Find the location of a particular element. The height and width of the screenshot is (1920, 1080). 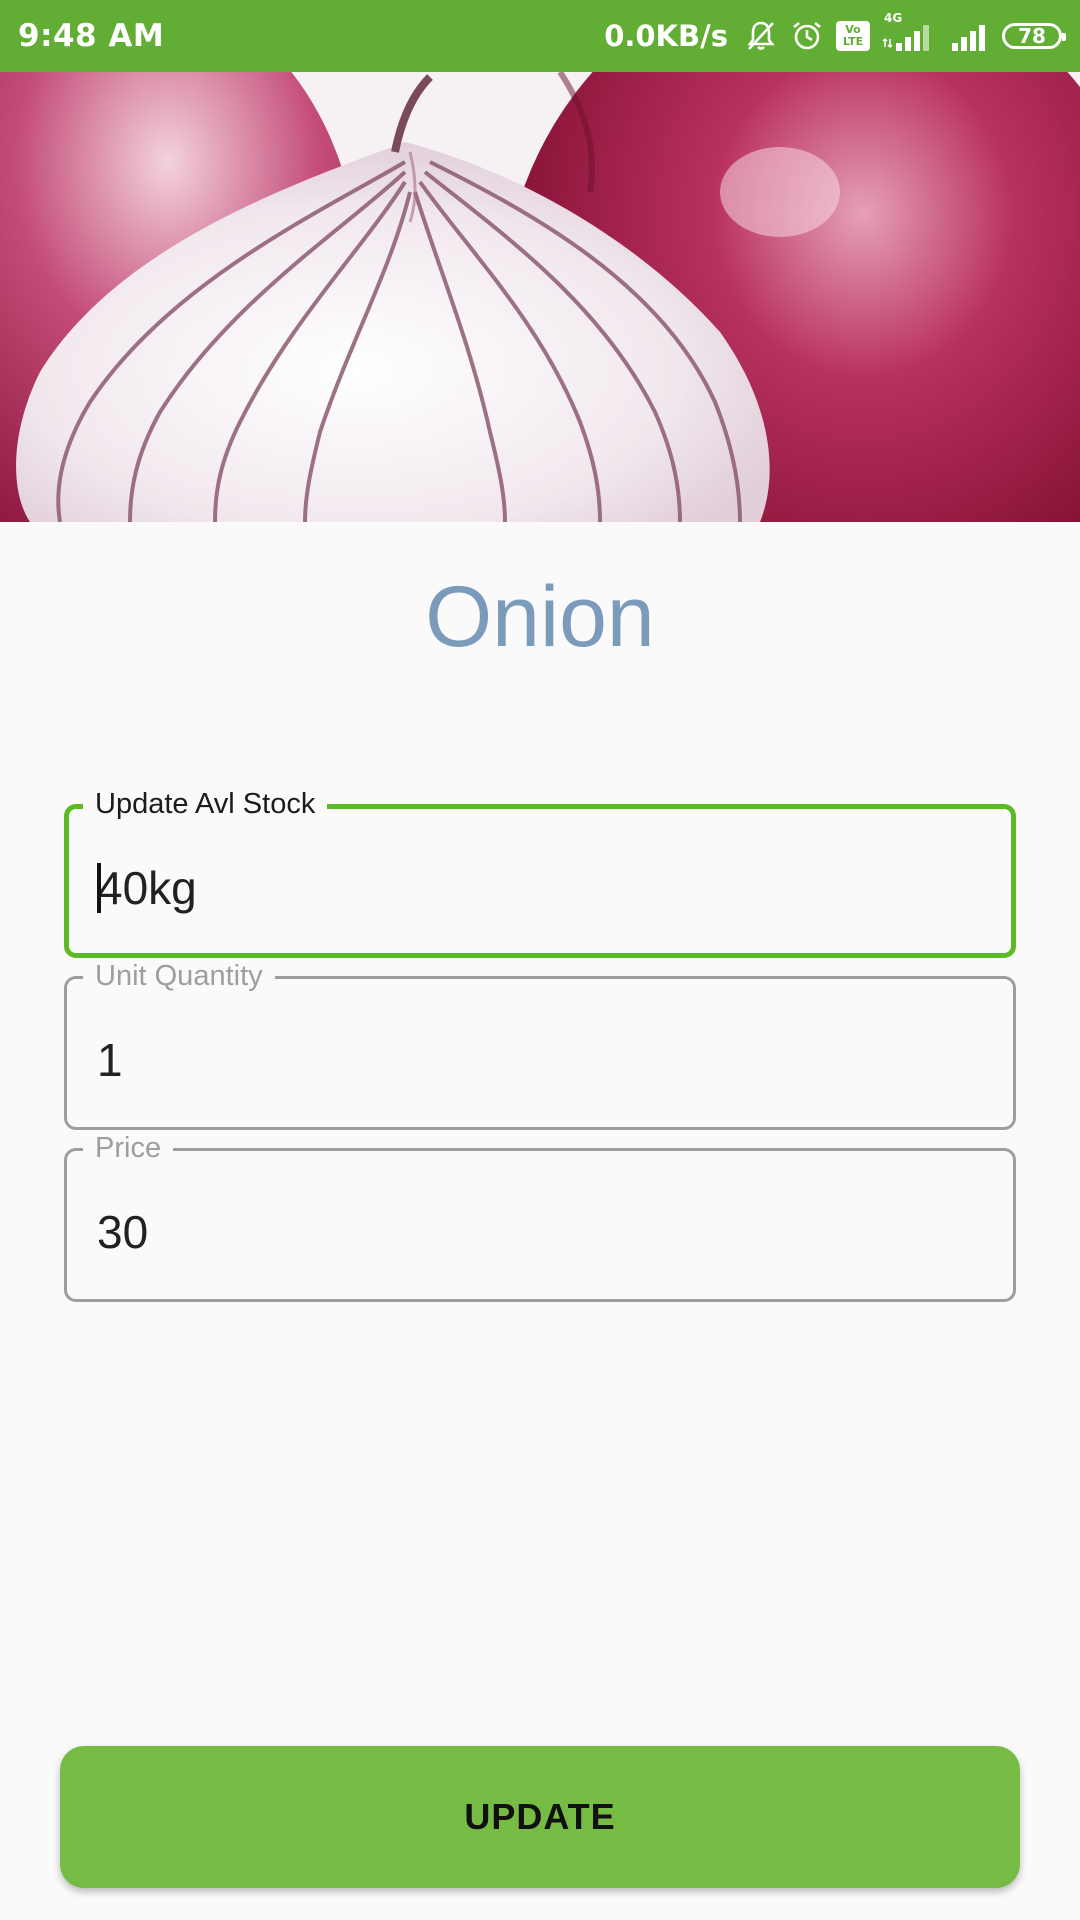

text-cursor is located at coordinates (99, 887).